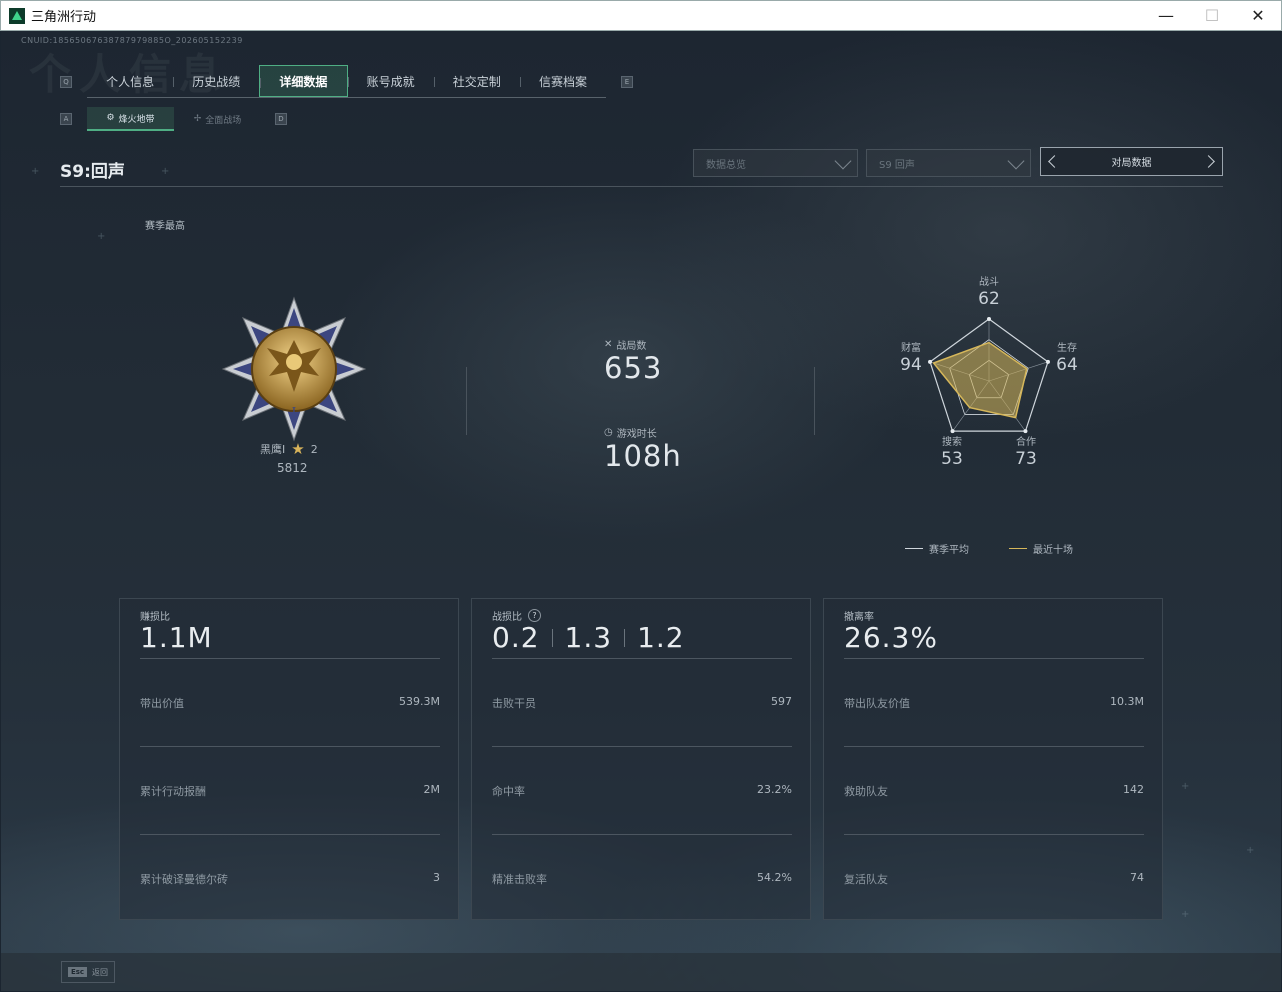 The height and width of the screenshot is (992, 1282). I want to click on legend-recent: 最近十场, so click(1041, 548).